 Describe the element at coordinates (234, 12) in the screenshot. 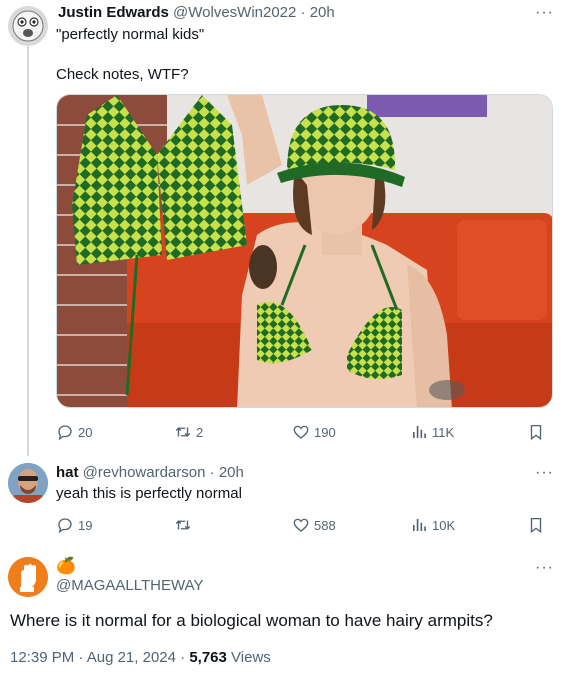

I see `author-handle: @WolvesWin2022` at that location.